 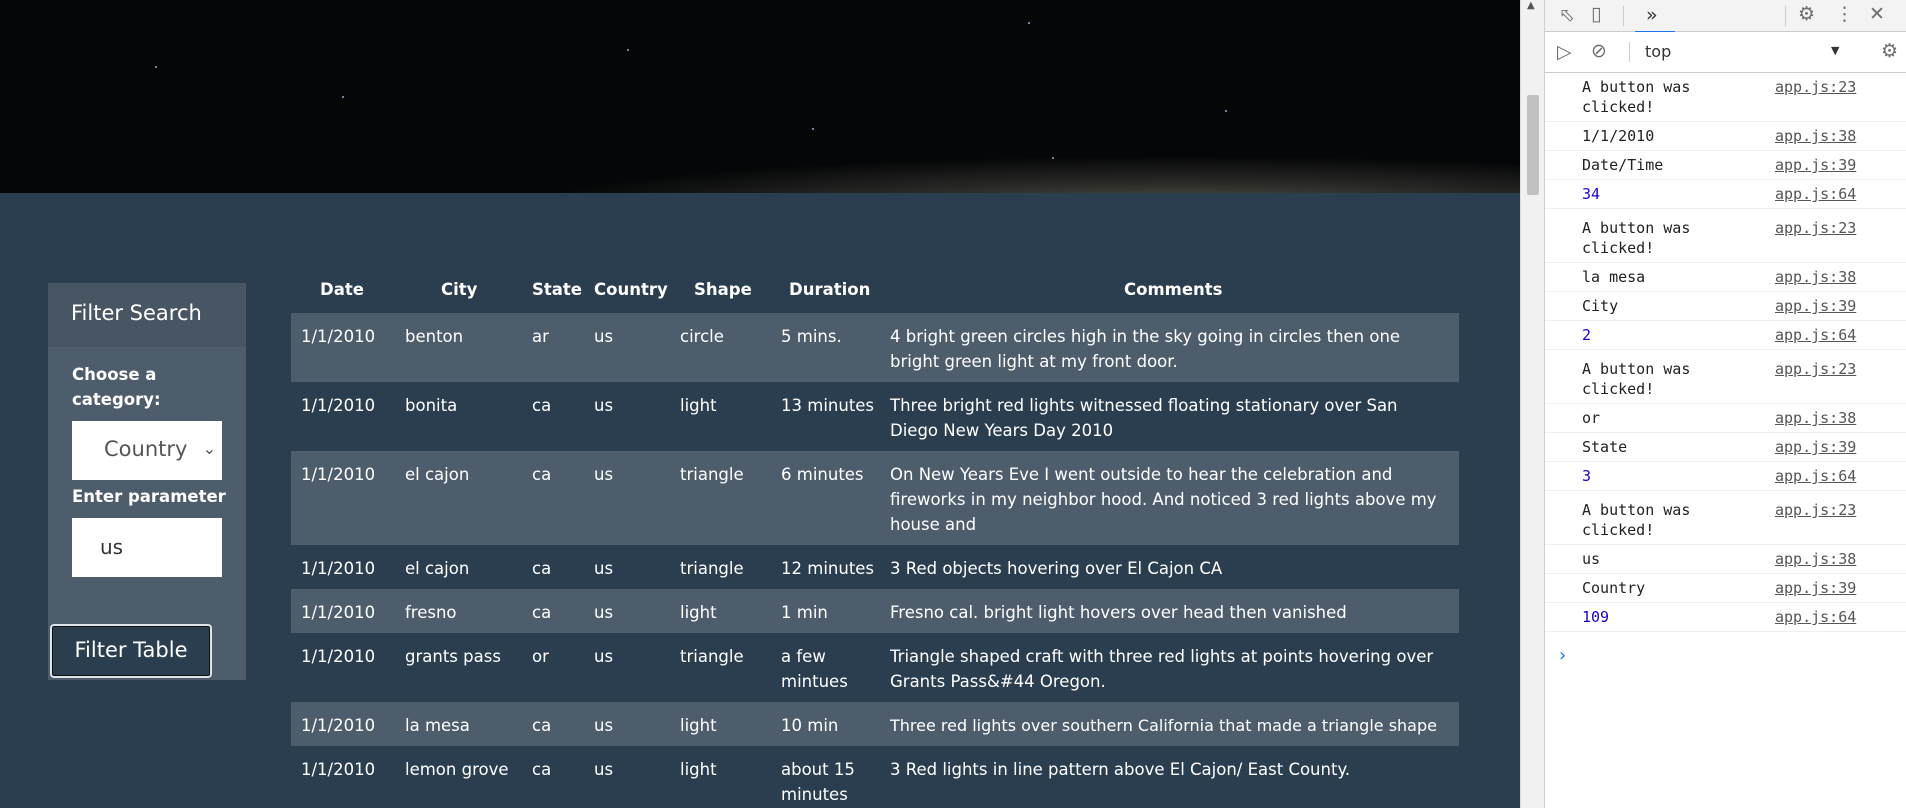 I want to click on divider, so click(x=1629, y=52).